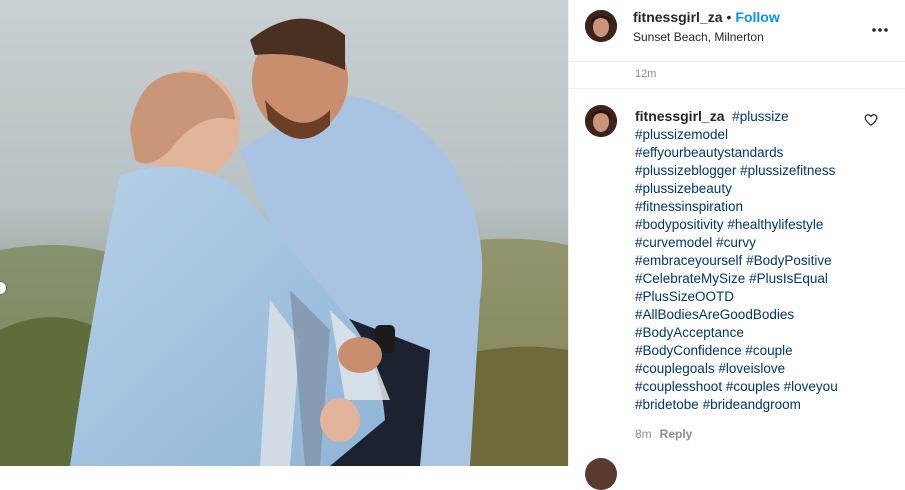 This screenshot has width=905, height=490. I want to click on header-line: fitnessgirl_za • Follow, so click(706, 17).